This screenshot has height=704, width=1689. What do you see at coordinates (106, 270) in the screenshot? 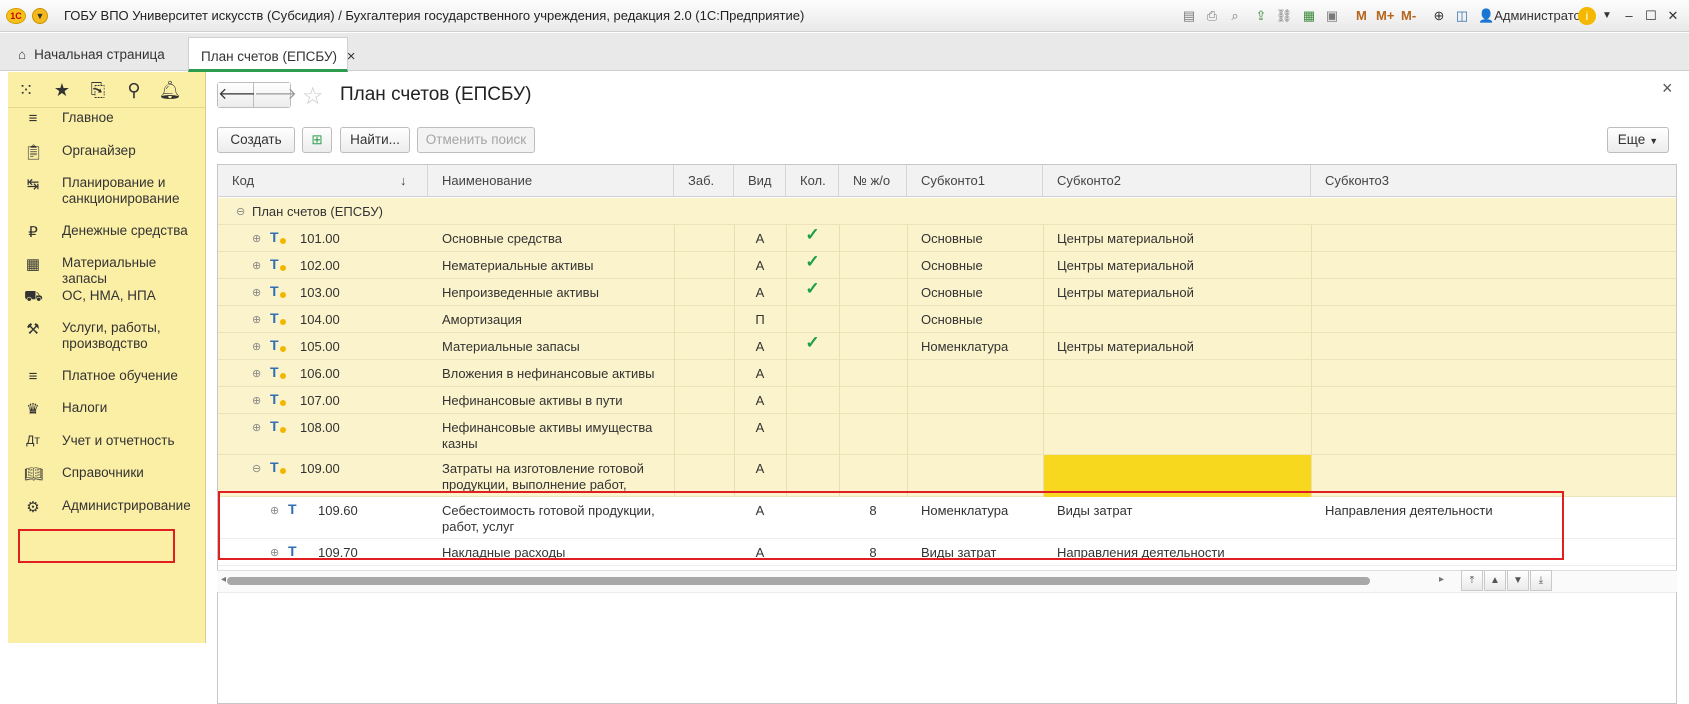
I see `sidebar-item-inventory: ▦ Материальные запасы` at bounding box center [106, 270].